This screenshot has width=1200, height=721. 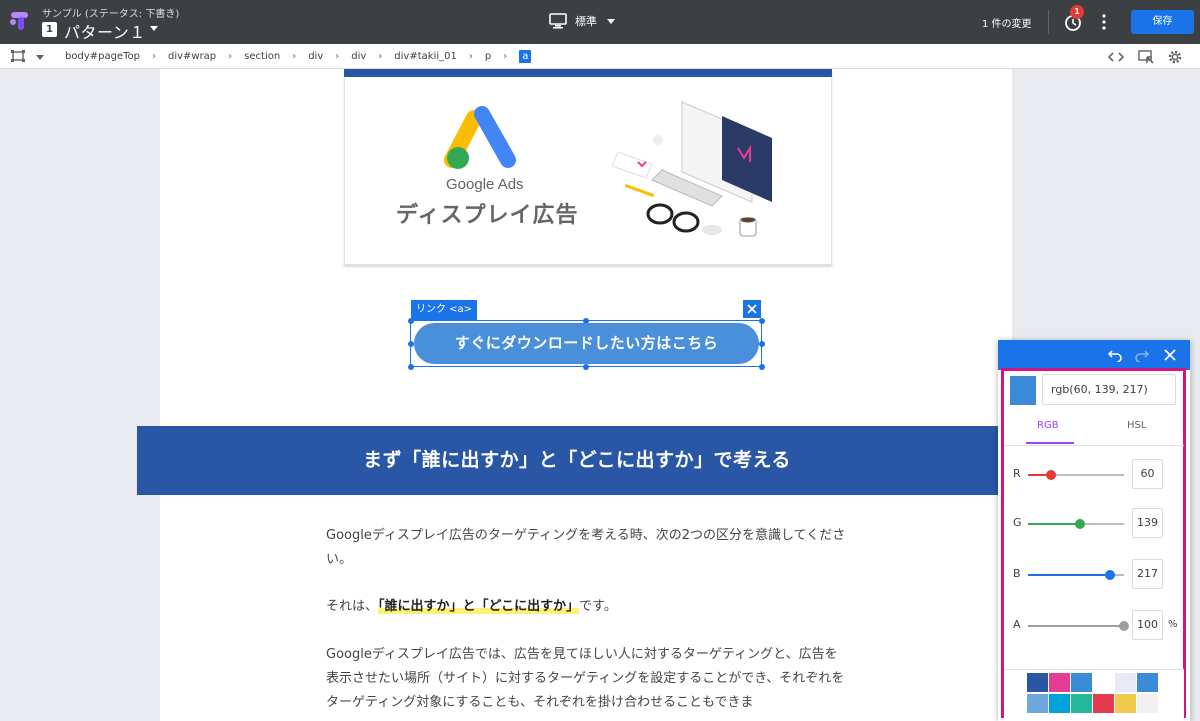 I want to click on highlighted-text: 「誰に出すか」と「どこに出すか」, so click(x=479, y=606).